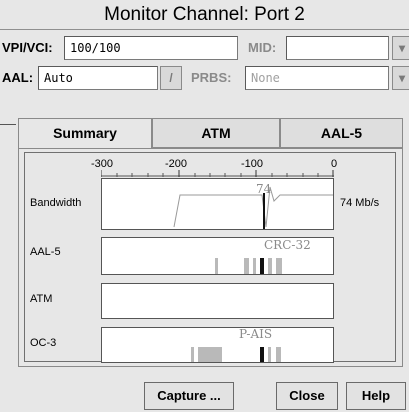 This screenshot has height=412, width=409. What do you see at coordinates (317, 78) in the screenshot?
I see `prbs-field: None` at bounding box center [317, 78].